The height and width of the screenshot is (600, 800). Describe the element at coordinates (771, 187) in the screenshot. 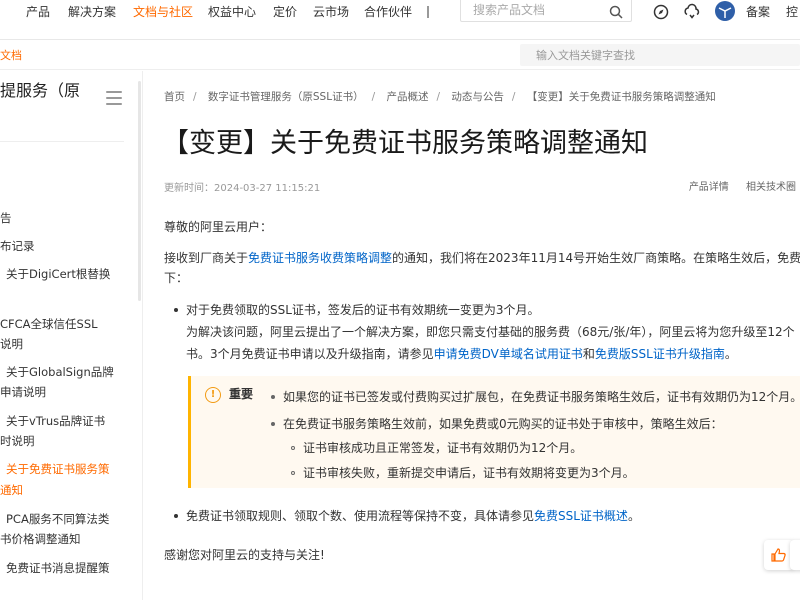

I see `tech-circle-link: 相关技术圈` at that location.